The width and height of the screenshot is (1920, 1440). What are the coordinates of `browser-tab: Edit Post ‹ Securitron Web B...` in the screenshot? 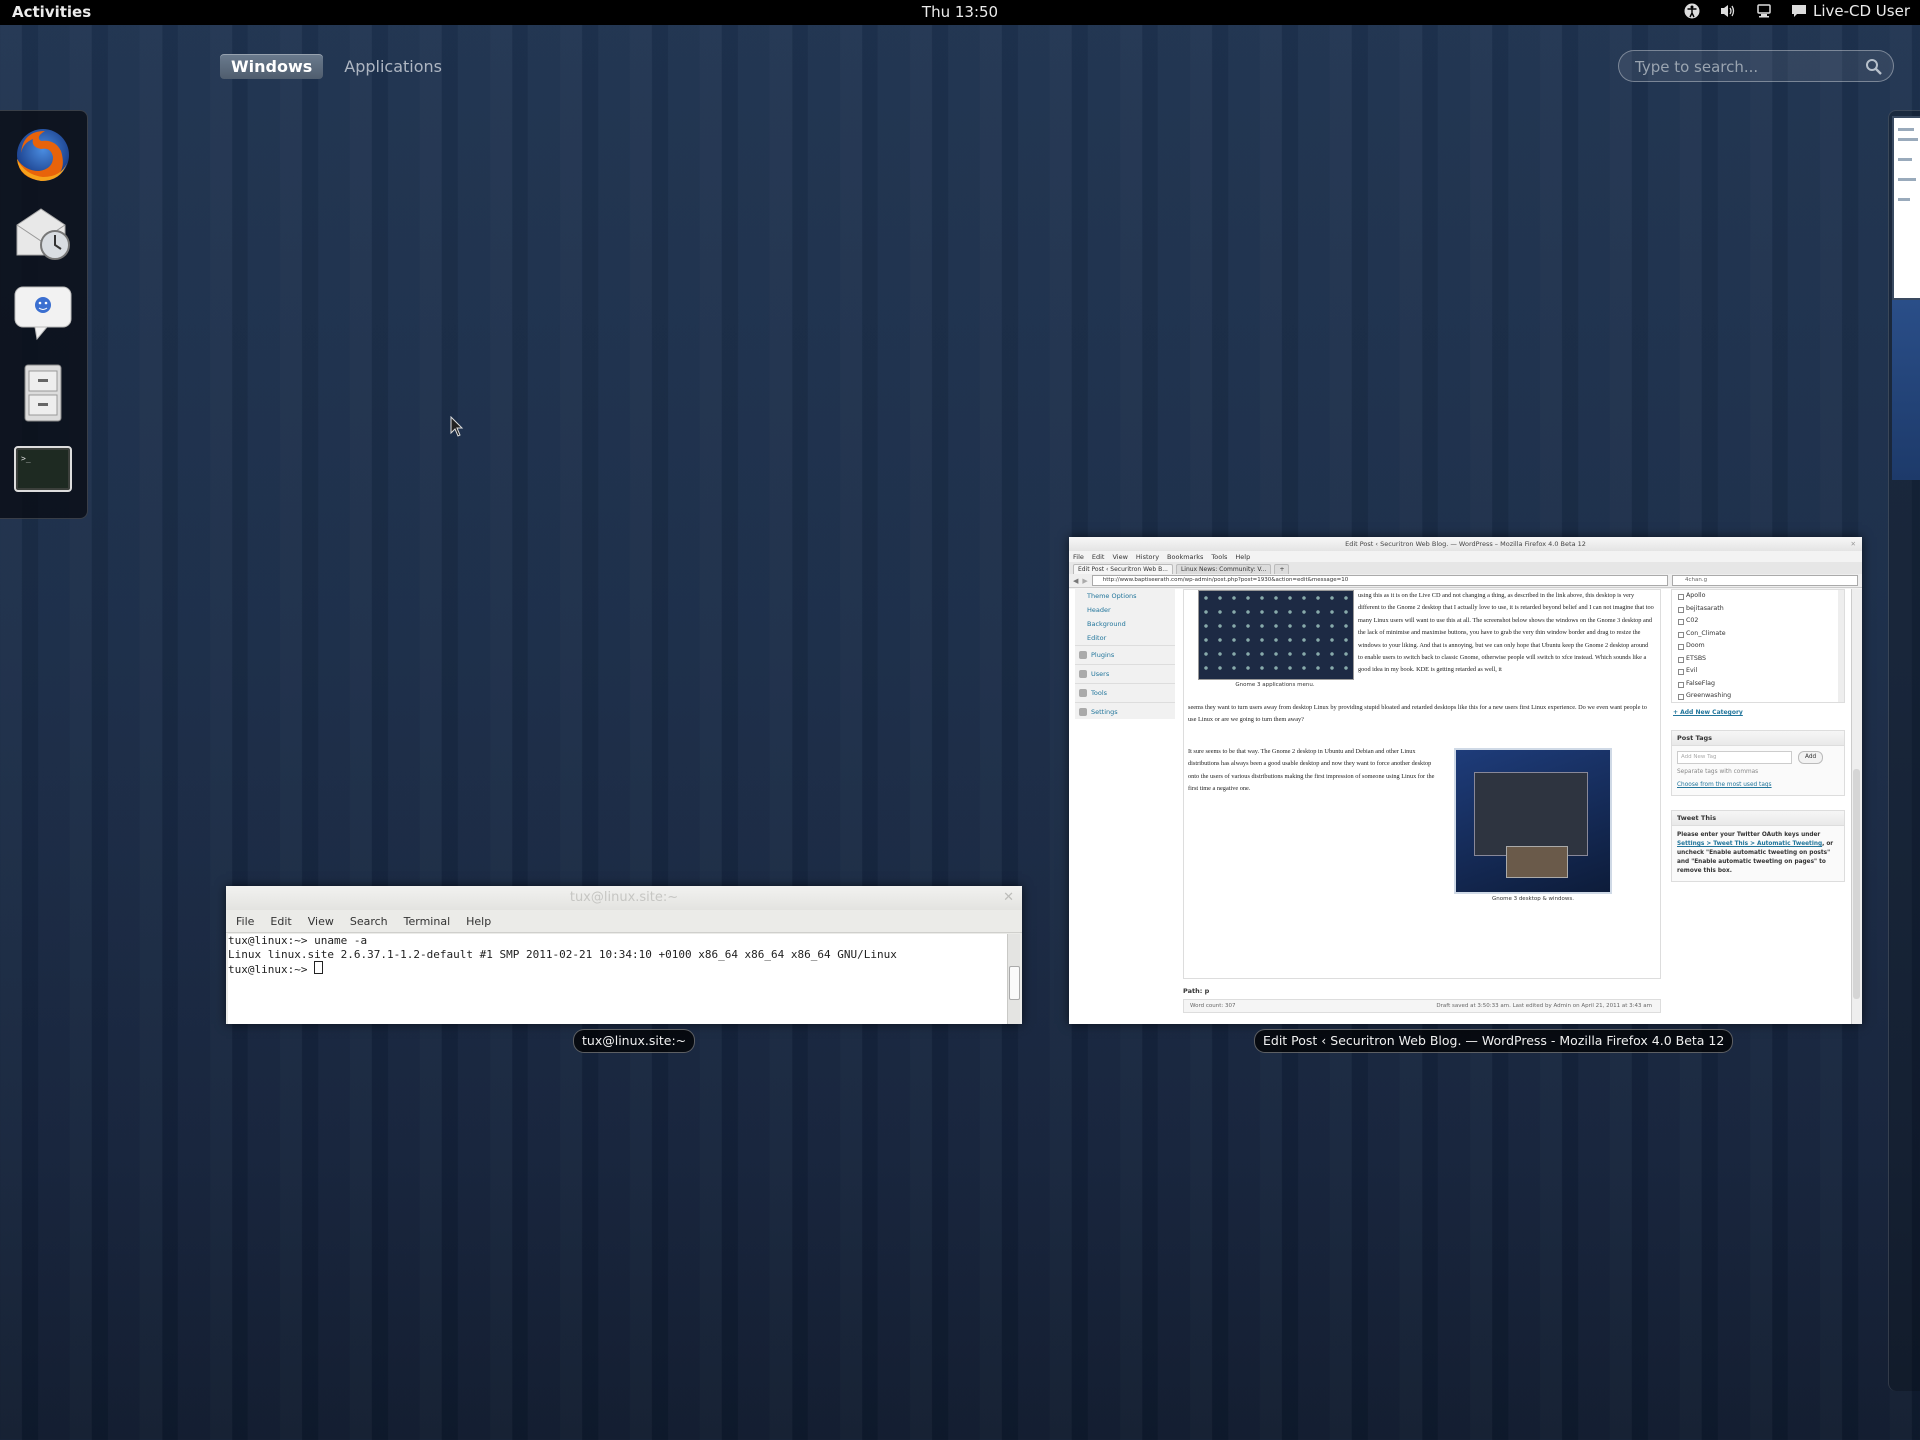 It's located at (1123, 569).